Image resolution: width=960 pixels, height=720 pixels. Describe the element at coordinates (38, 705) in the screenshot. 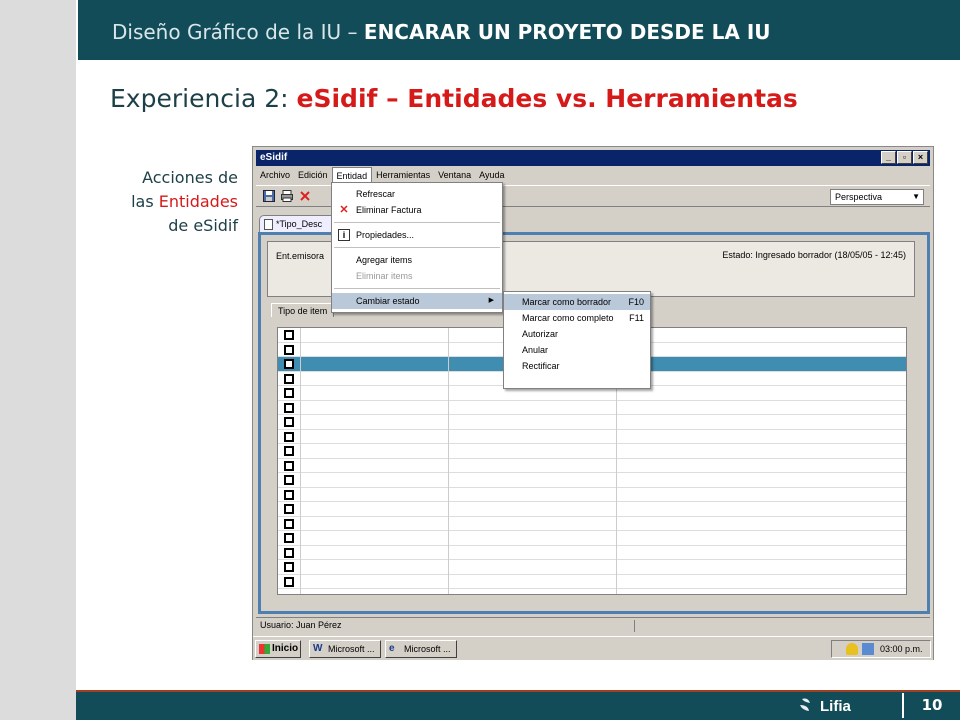

I see `footer-strip` at that location.